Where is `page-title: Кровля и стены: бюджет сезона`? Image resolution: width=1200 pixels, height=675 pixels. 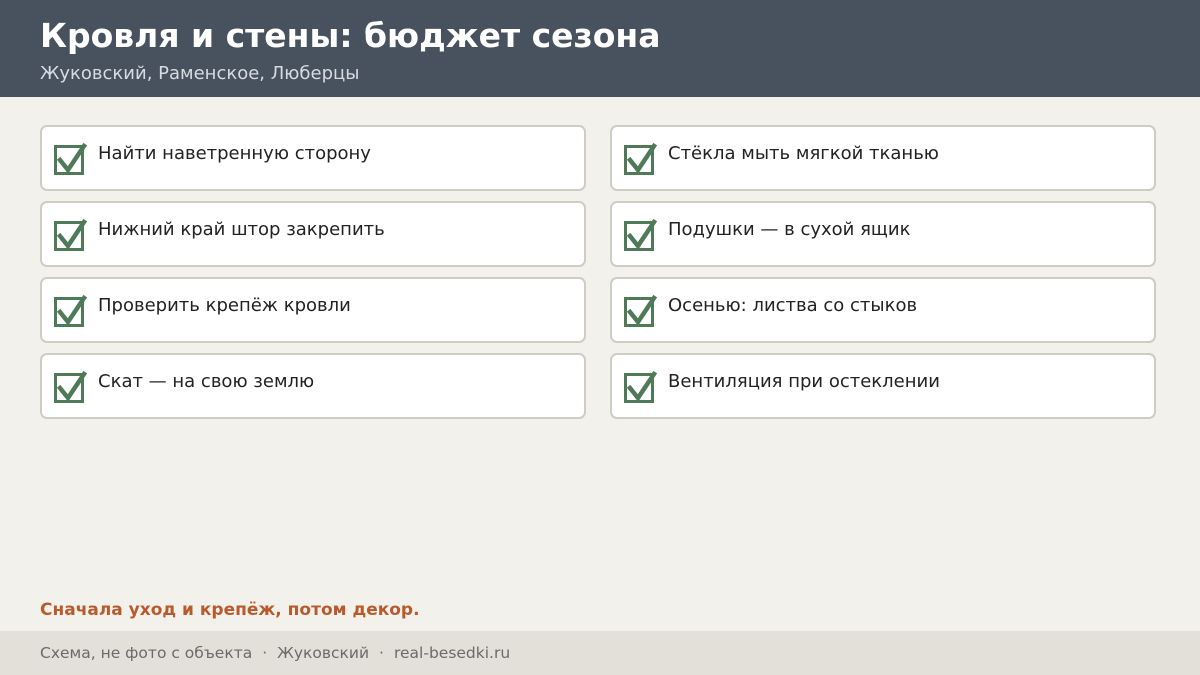 page-title: Кровля и стены: бюджет сезона is located at coordinates (350, 35).